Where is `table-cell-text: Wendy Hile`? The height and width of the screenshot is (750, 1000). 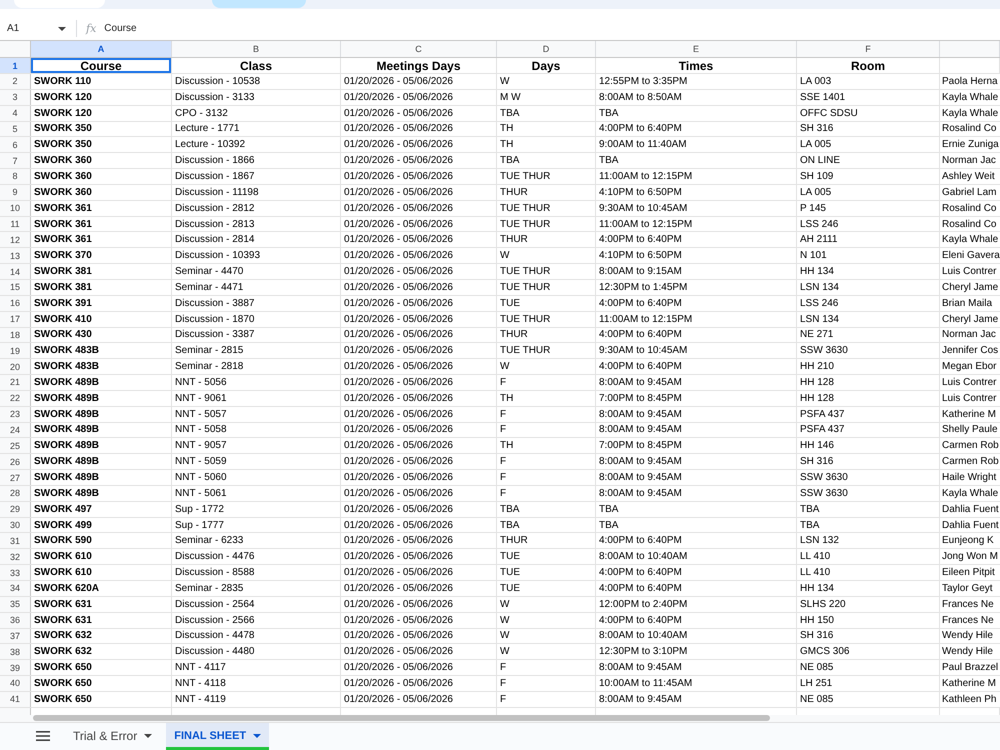
table-cell-text: Wendy Hile is located at coordinates (967, 636).